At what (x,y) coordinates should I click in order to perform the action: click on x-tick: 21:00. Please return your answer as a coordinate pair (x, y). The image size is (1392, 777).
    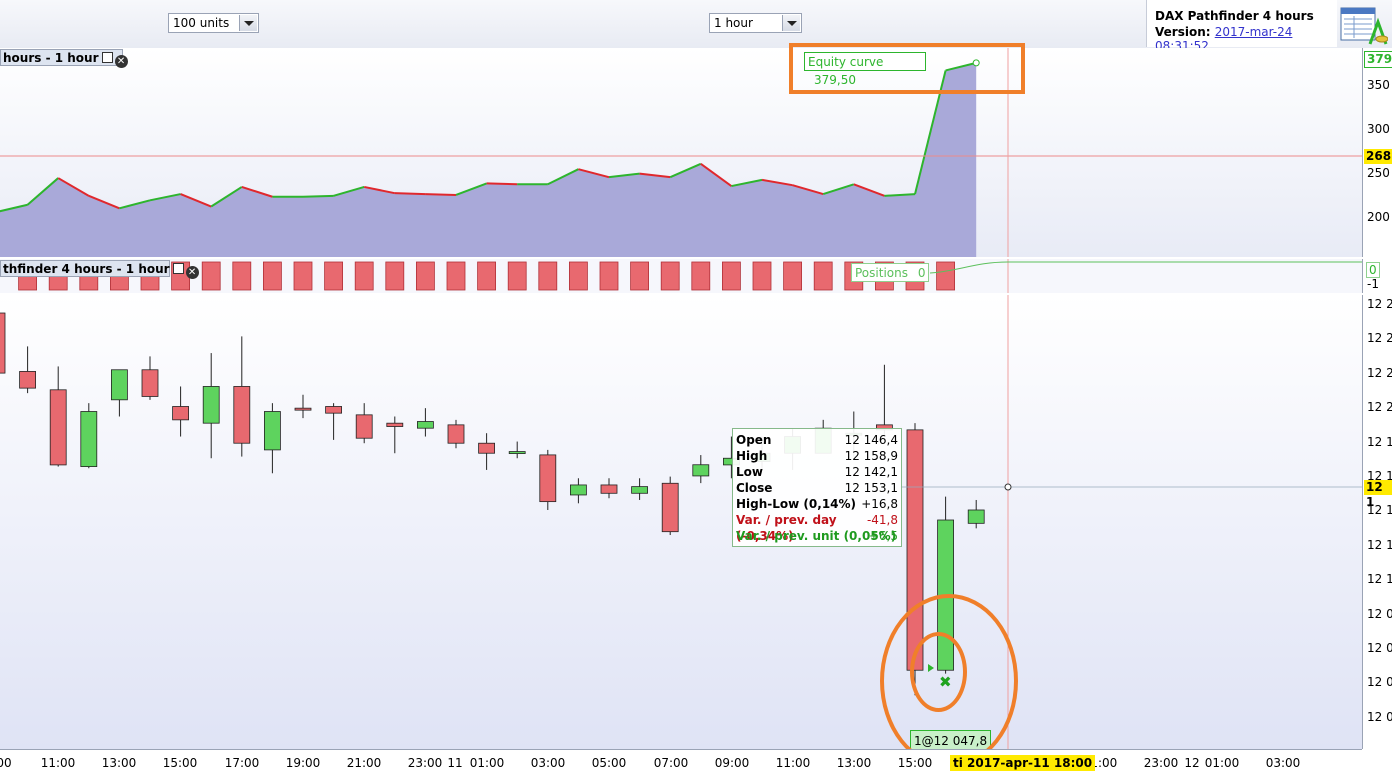
    Looking at the image, I should click on (364, 763).